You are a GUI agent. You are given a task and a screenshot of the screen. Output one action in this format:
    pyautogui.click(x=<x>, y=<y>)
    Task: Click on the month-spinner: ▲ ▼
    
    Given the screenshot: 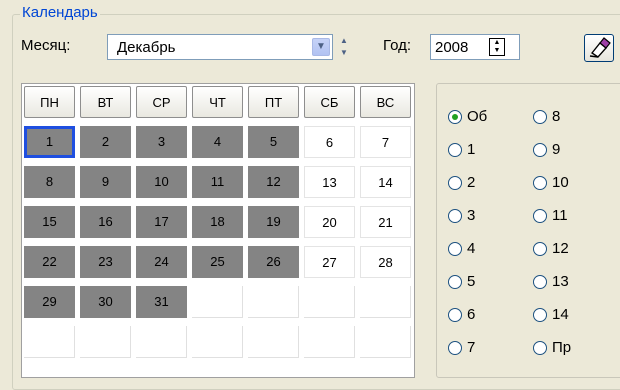 What is the action you would take?
    pyautogui.click(x=344, y=47)
    